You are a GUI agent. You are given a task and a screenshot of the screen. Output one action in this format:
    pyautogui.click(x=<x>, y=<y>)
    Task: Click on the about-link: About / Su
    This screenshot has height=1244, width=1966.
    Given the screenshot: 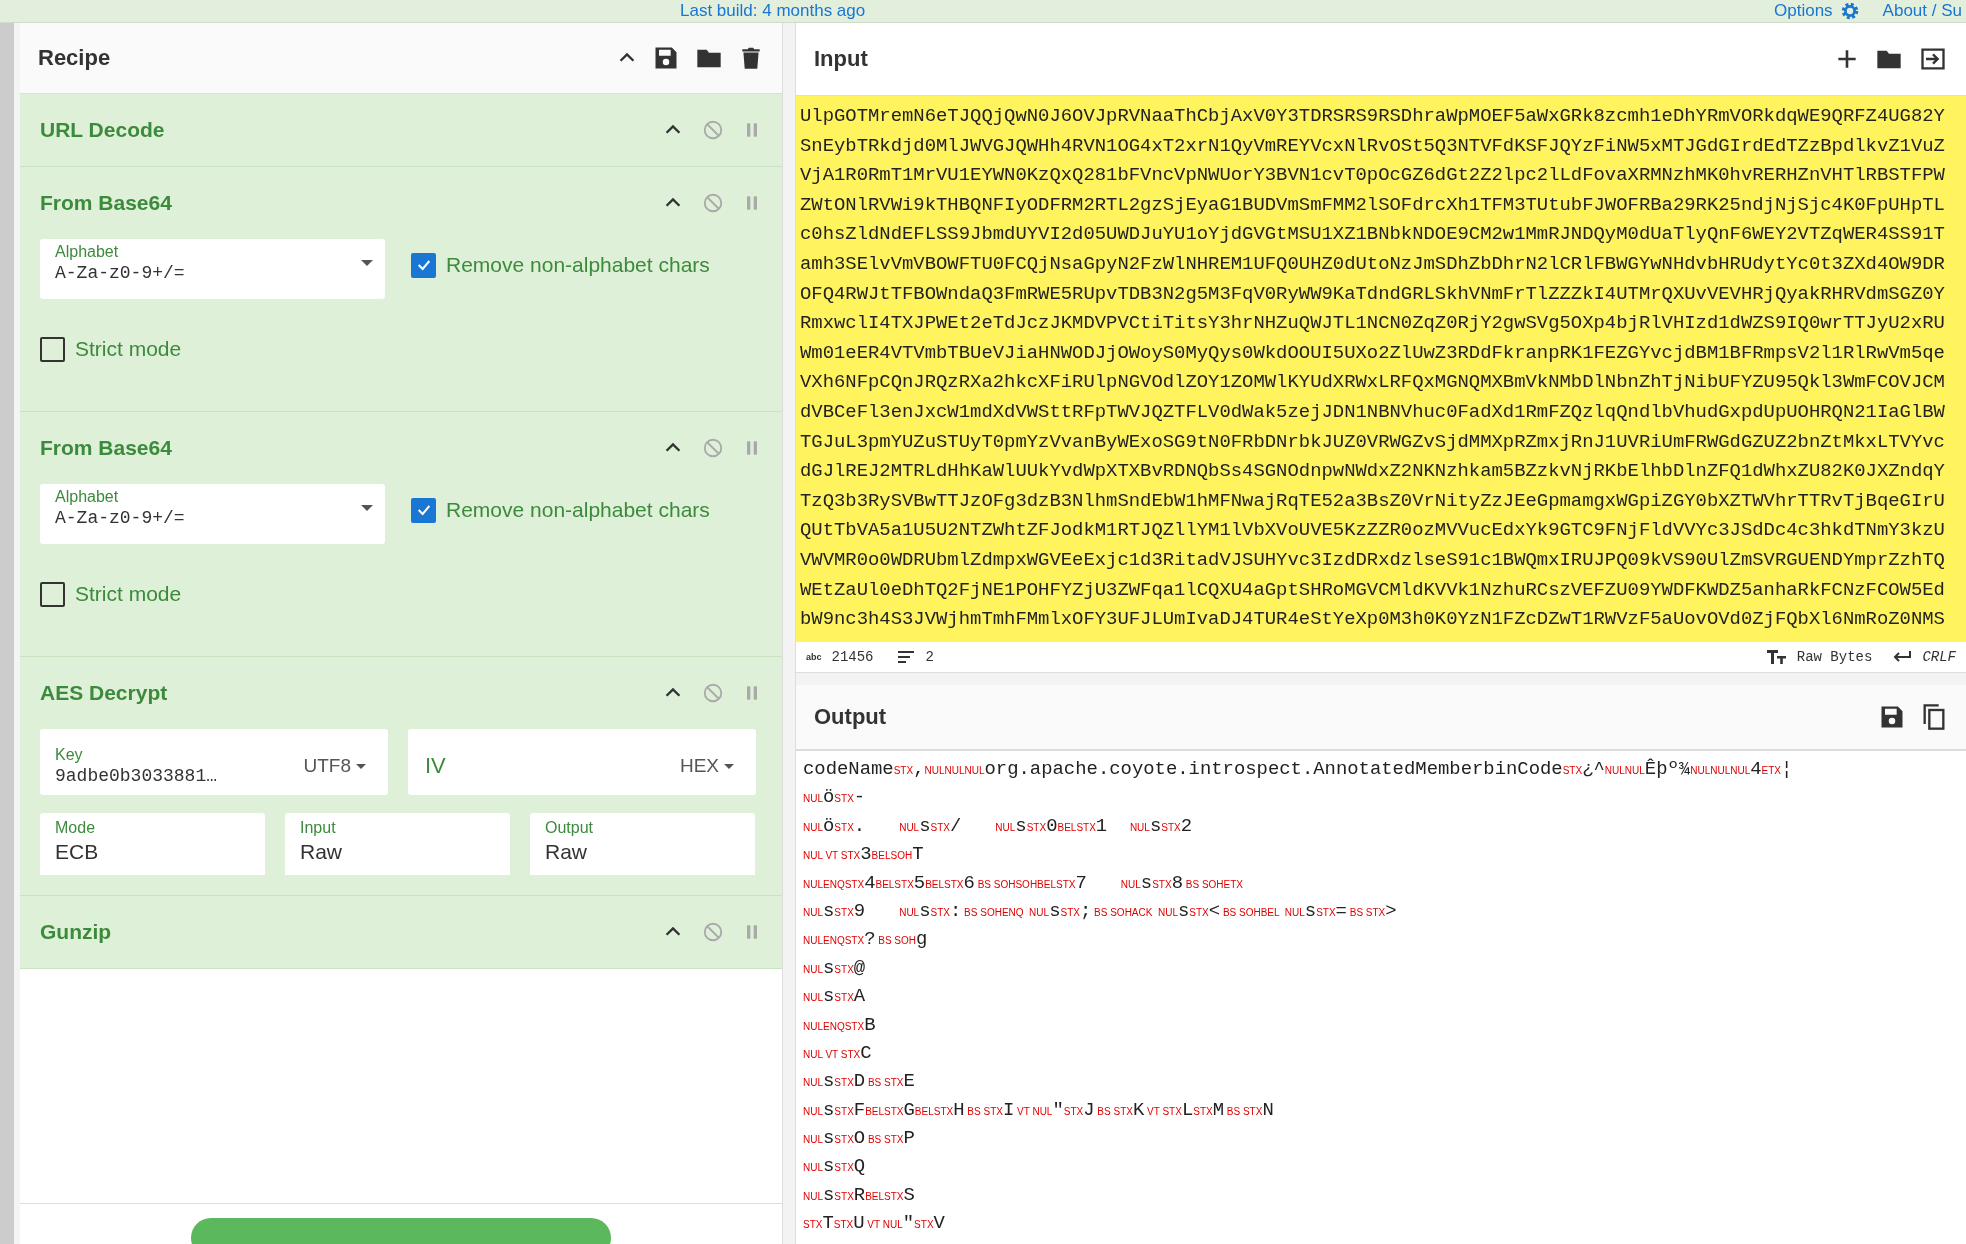 What is the action you would take?
    pyautogui.click(x=1922, y=11)
    